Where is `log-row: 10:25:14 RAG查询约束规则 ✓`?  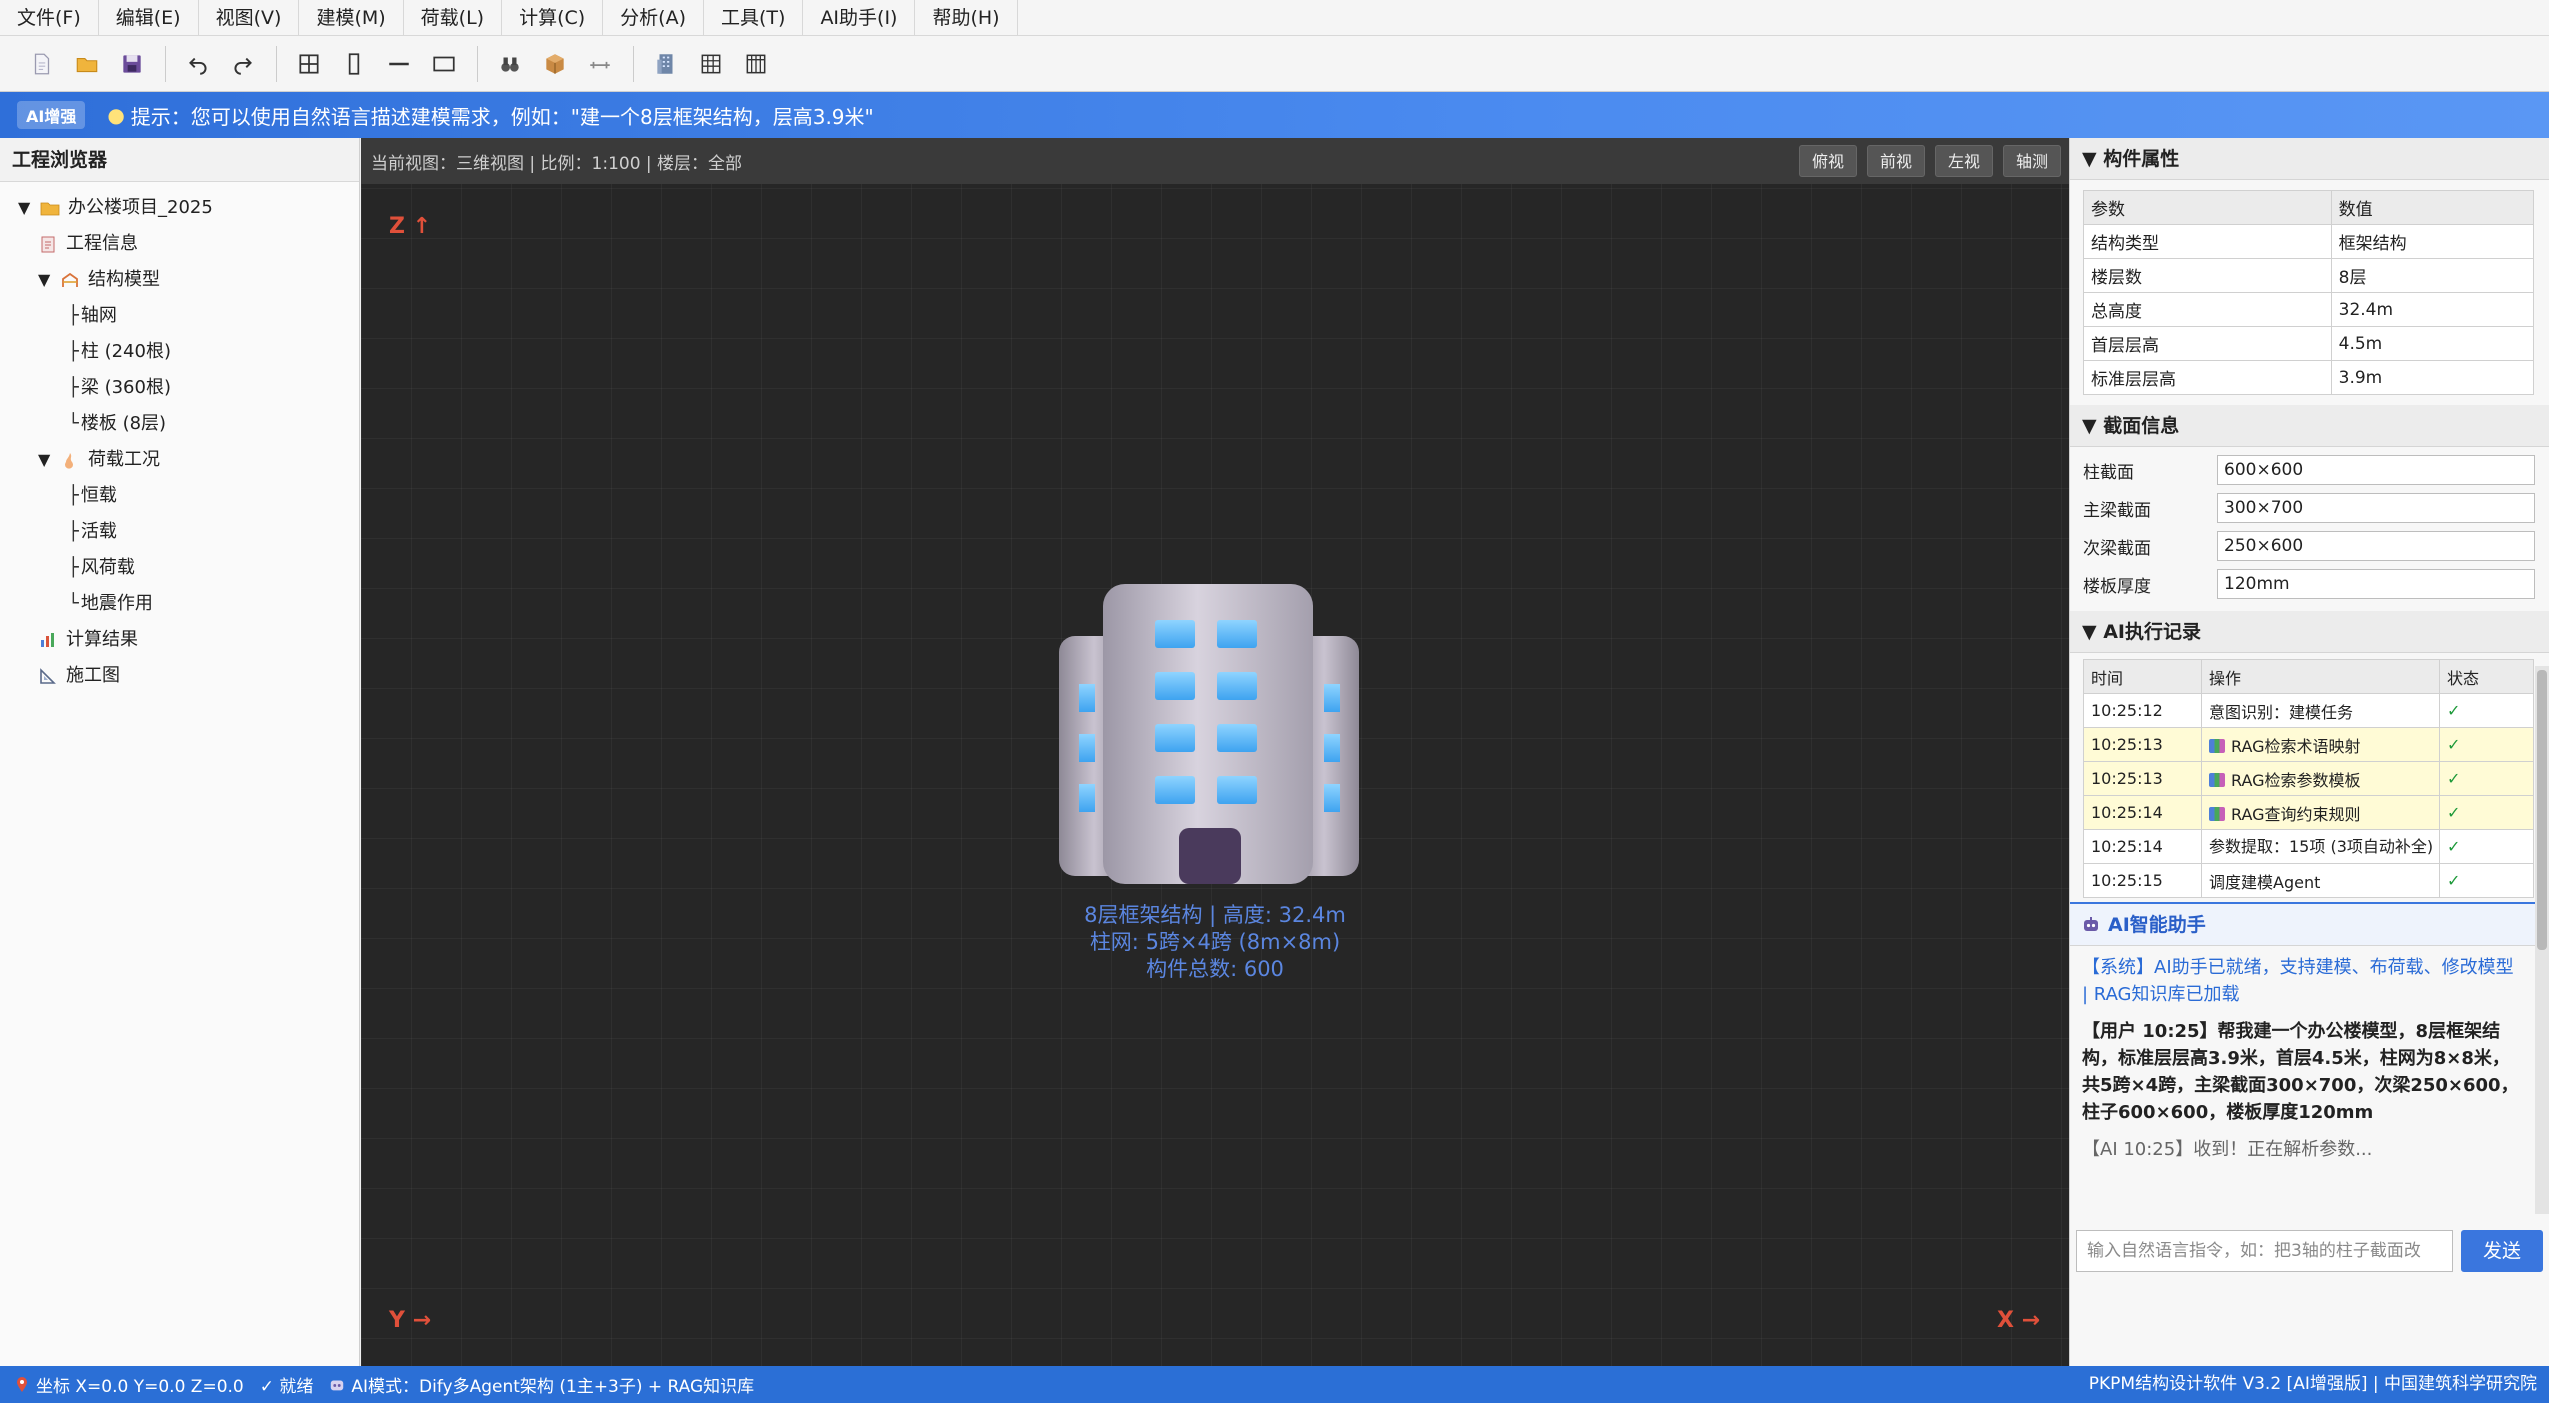 log-row: 10:25:14 RAG查询约束规则 ✓ is located at coordinates (2308, 812).